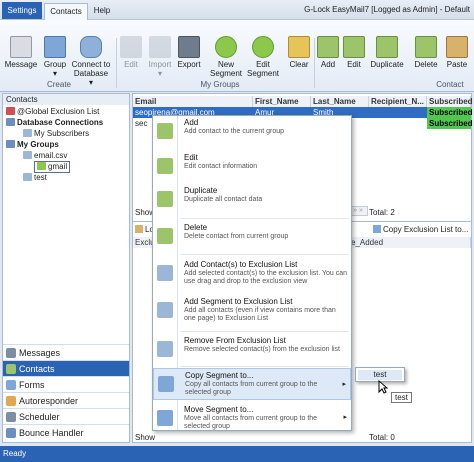 Image resolution: width=474 pixels, height=462 pixels. Describe the element at coordinates (160, 57) in the screenshot. I see `import-button: Import ▾` at that location.